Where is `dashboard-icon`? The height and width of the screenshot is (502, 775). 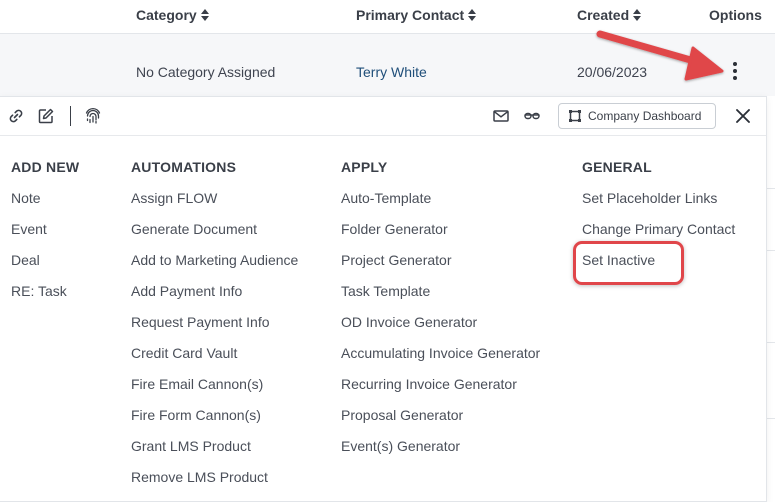
dashboard-icon is located at coordinates (575, 116).